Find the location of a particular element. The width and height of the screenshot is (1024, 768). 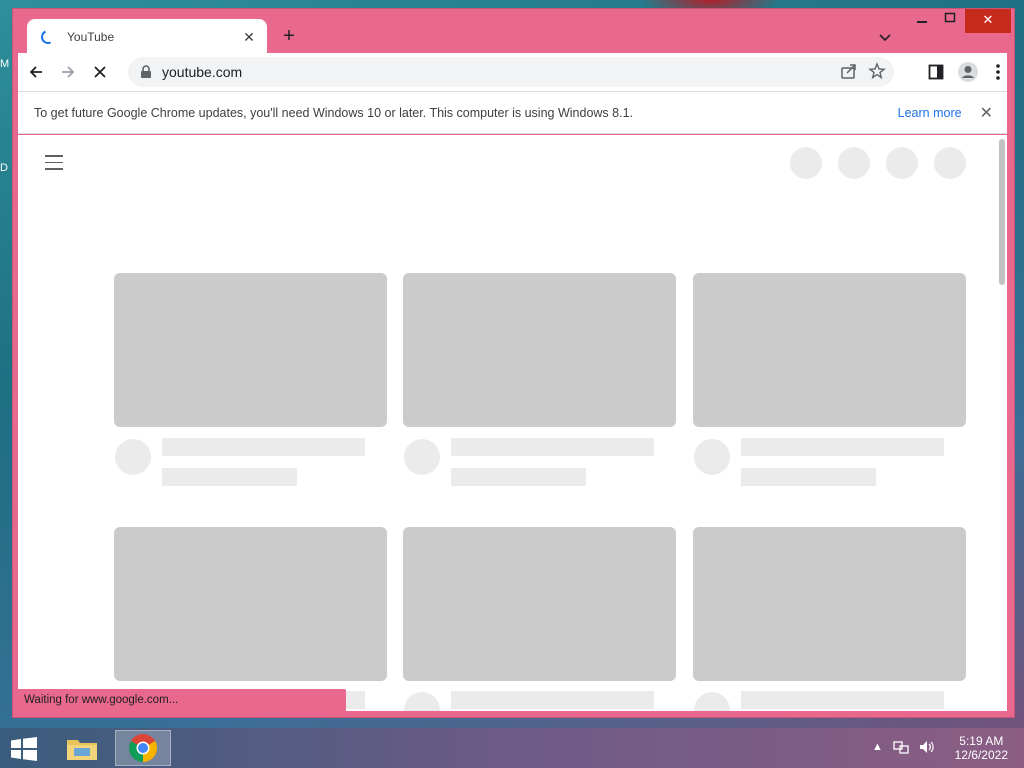

forward-button is located at coordinates (68, 72).